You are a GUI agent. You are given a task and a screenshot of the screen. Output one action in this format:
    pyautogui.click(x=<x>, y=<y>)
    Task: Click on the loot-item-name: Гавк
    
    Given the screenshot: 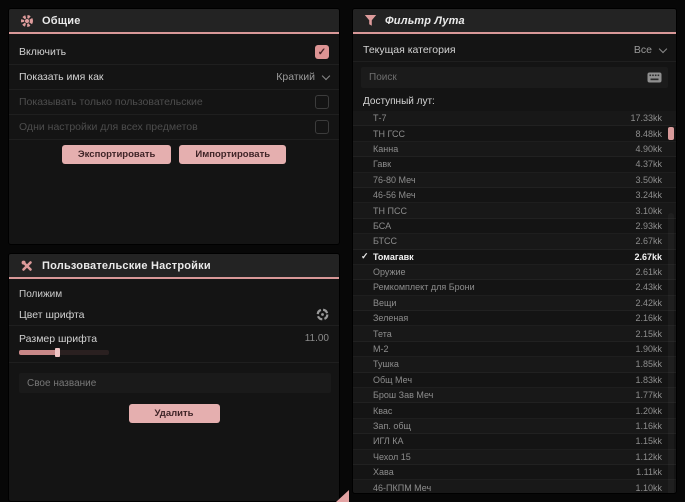 What is the action you would take?
    pyautogui.click(x=382, y=164)
    